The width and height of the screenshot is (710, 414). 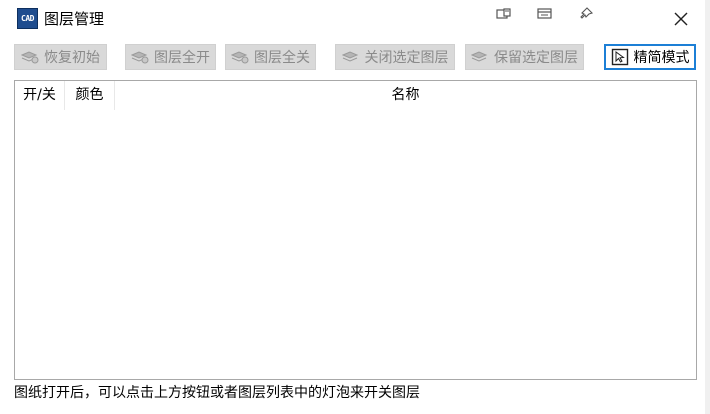 I want to click on keep-selected-layers-button: 保留选定图层, so click(x=524, y=57).